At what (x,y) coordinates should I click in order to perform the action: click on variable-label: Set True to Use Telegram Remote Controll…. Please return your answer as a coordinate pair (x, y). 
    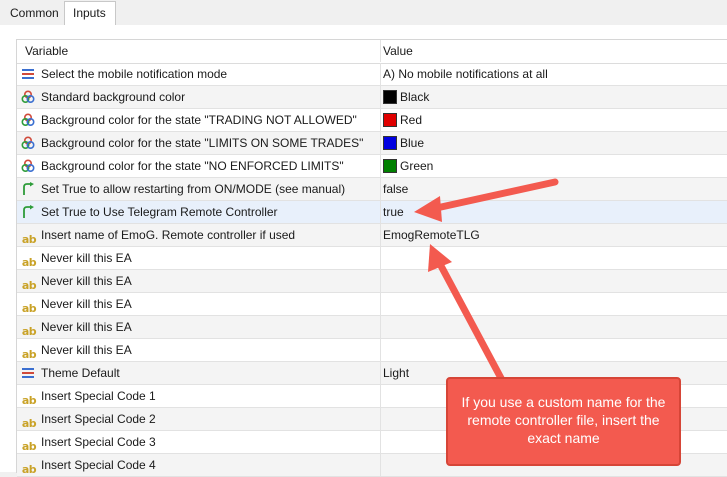
    Looking at the image, I should click on (159, 212).